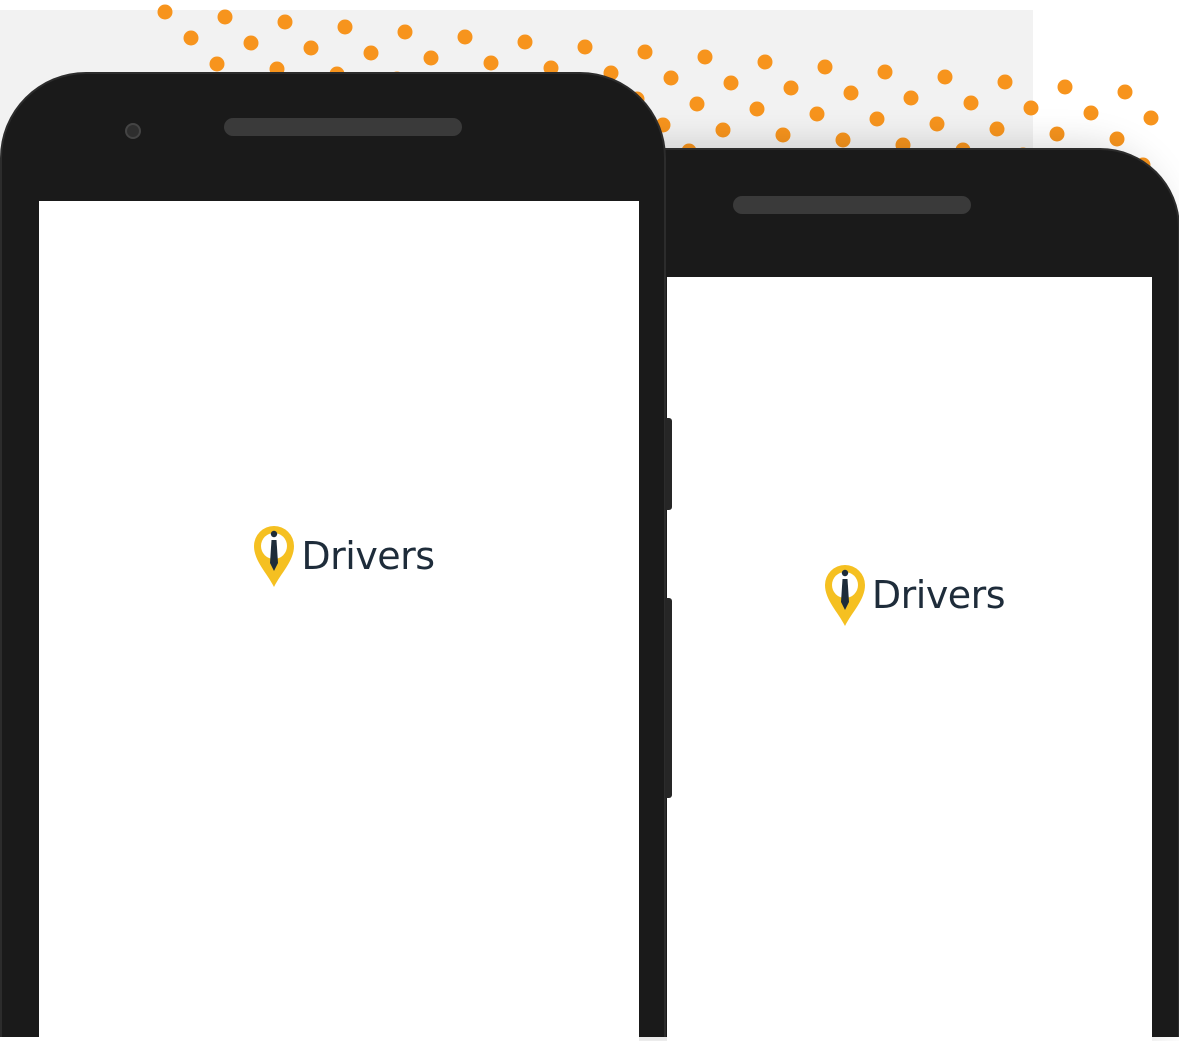 The height and width of the screenshot is (1041, 1179). I want to click on power-button, so click(668, 698).